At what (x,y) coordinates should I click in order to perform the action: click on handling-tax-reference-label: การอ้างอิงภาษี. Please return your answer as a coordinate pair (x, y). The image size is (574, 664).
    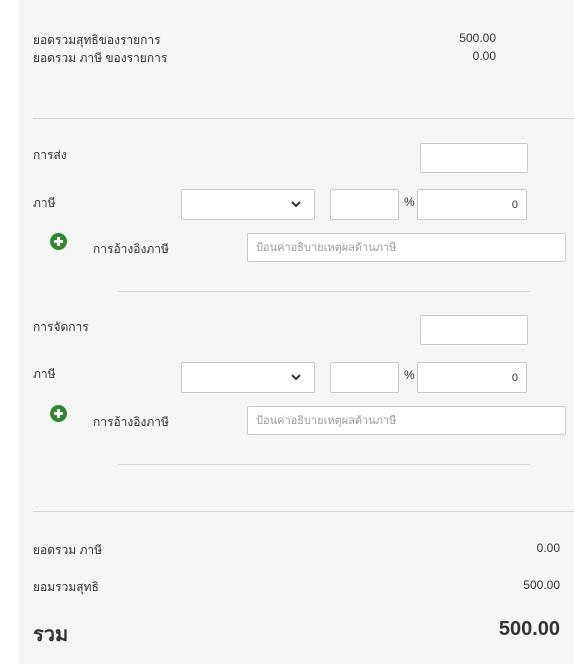
    Looking at the image, I should click on (131, 422).